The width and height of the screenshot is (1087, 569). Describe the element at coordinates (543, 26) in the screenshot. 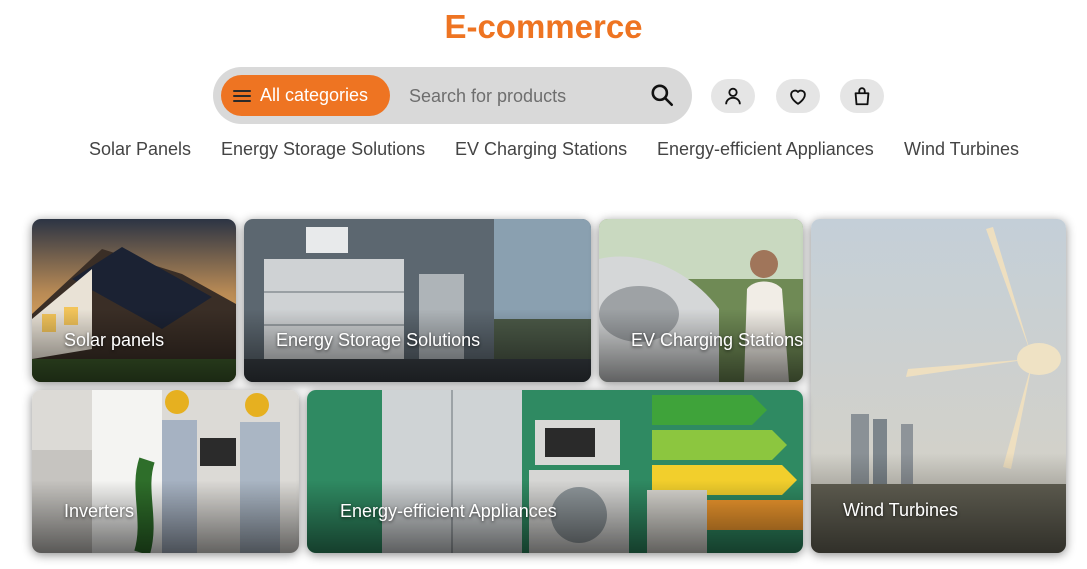

I see `site-title: E-commerce` at that location.